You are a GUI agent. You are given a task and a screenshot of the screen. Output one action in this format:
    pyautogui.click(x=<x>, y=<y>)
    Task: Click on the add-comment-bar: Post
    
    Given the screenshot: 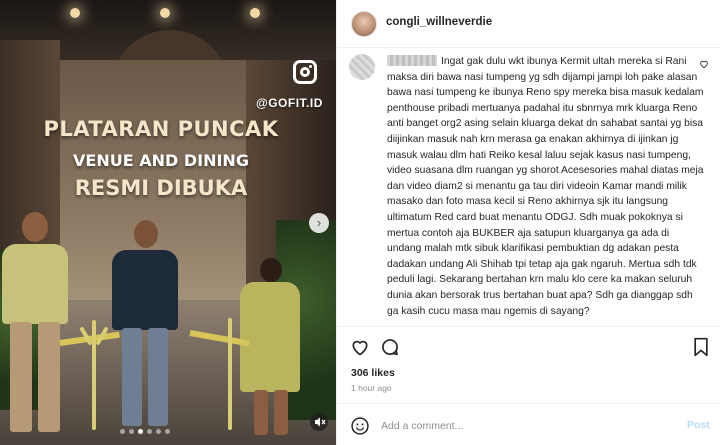 What is the action you would take?
    pyautogui.click(x=528, y=424)
    